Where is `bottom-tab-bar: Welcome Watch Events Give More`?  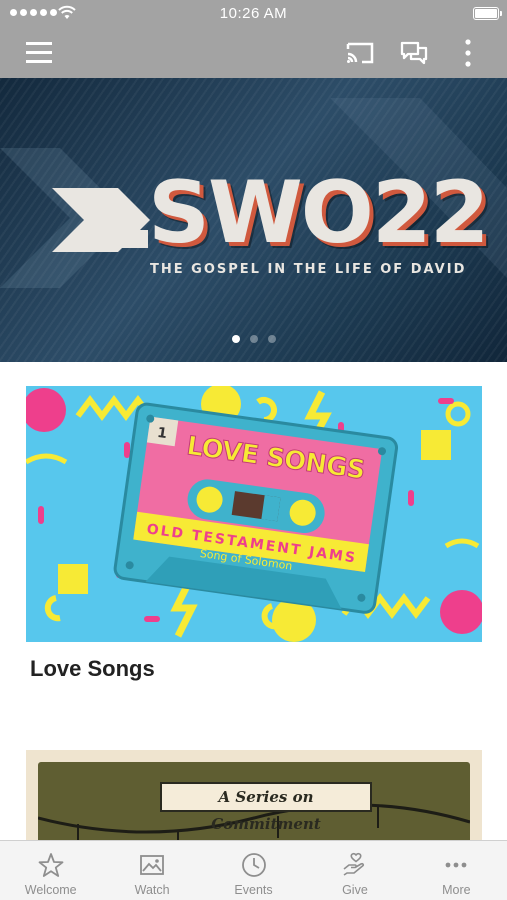
bottom-tab-bar: Welcome Watch Events Give More is located at coordinates (253, 870).